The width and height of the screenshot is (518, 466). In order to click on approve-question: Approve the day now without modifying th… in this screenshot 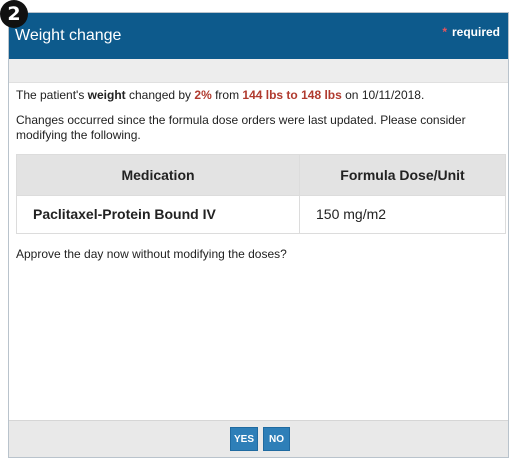, I will do `click(151, 254)`.